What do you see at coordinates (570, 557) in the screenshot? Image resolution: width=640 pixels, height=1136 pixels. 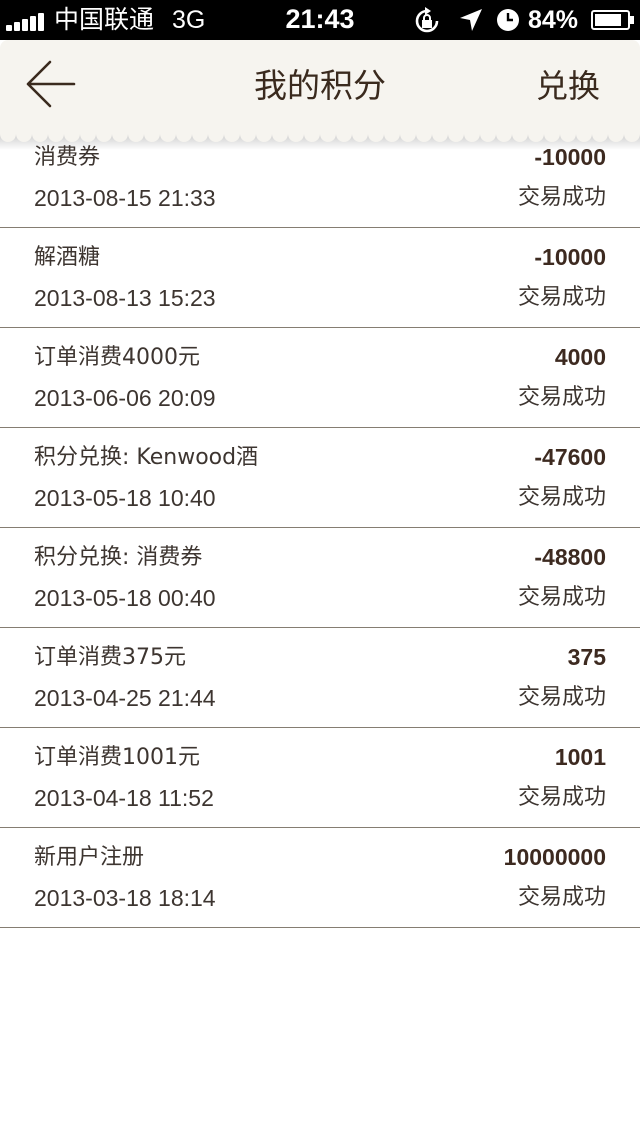 I see `transaction-points: -48800` at bounding box center [570, 557].